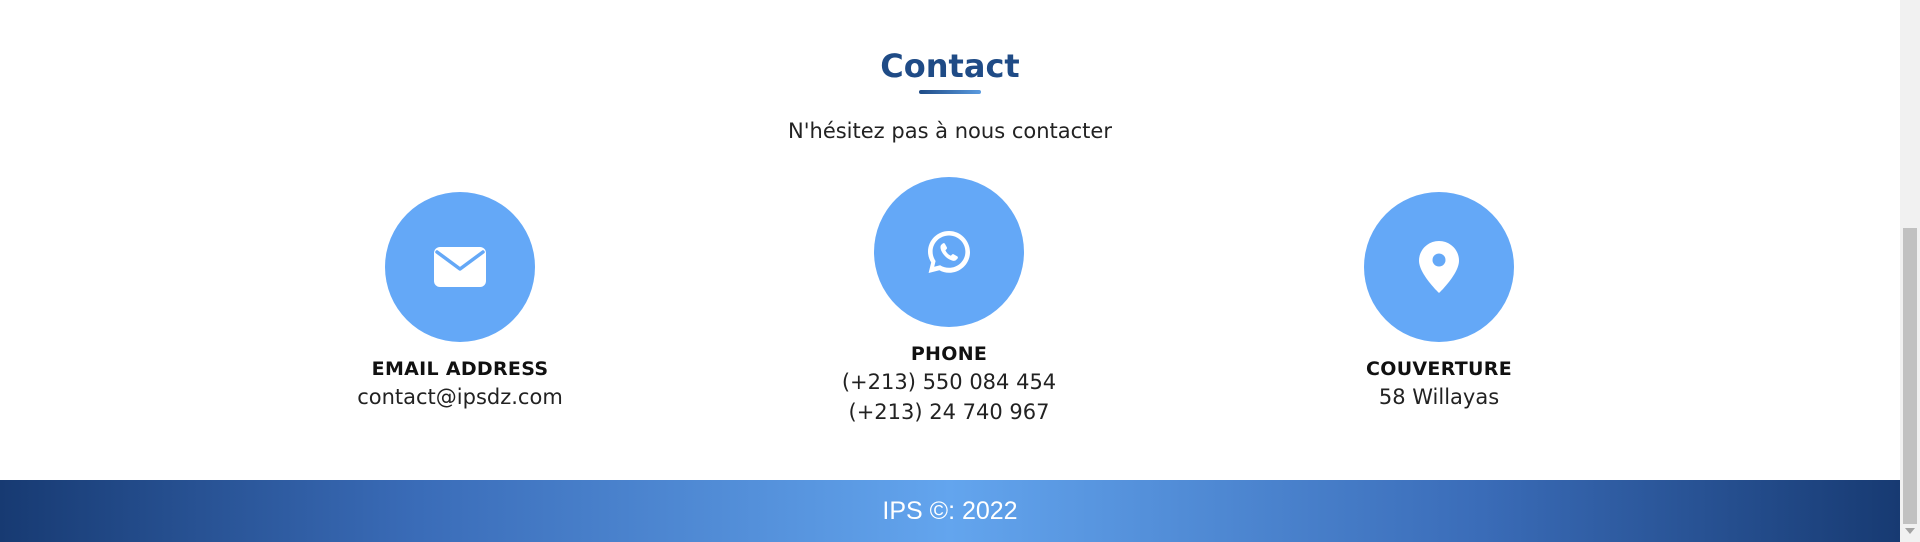  Describe the element at coordinates (950, 66) in the screenshot. I see `section-title: Contact` at that location.